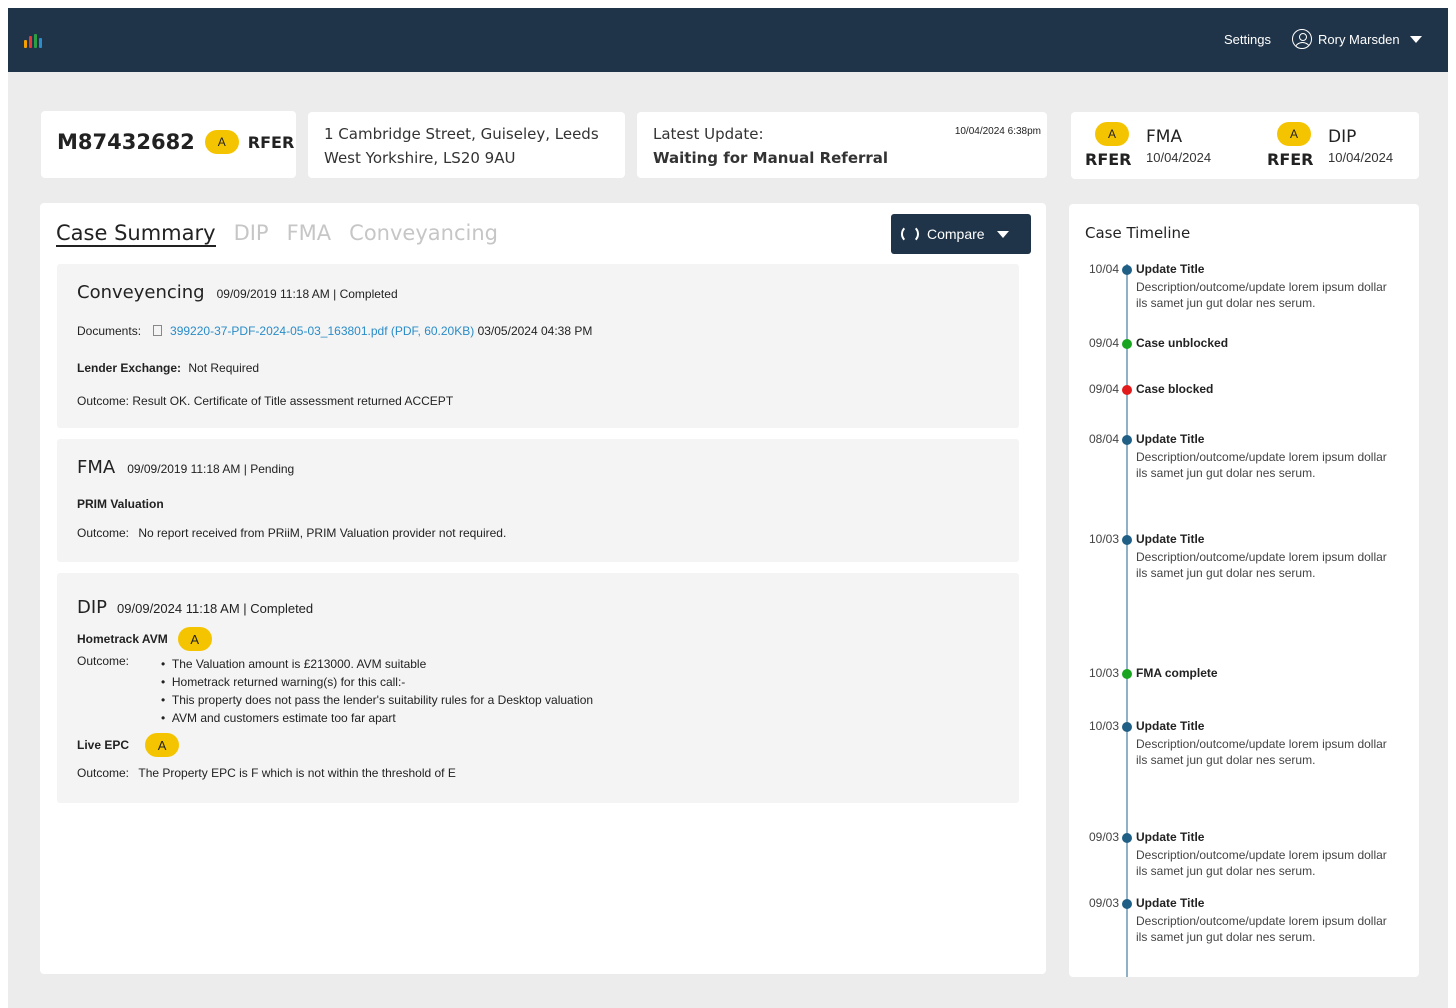  What do you see at coordinates (420, 158) in the screenshot?
I see `address-line2: West Yorkshire, LS20 9AU` at bounding box center [420, 158].